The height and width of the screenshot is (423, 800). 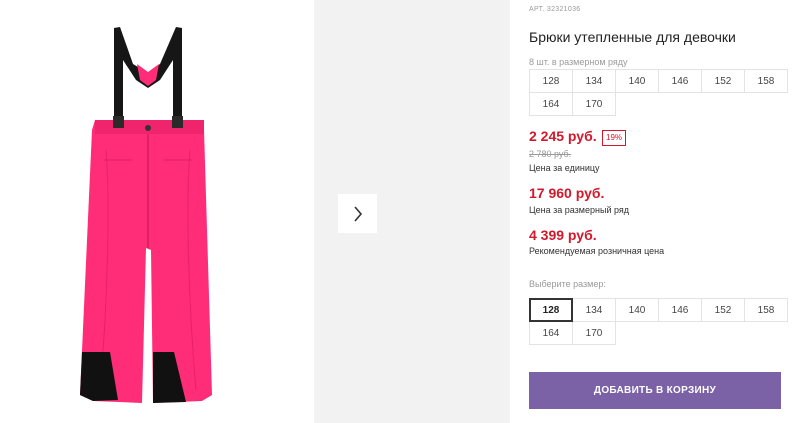 What do you see at coordinates (551, 333) in the screenshot?
I see `size-option: 164` at bounding box center [551, 333].